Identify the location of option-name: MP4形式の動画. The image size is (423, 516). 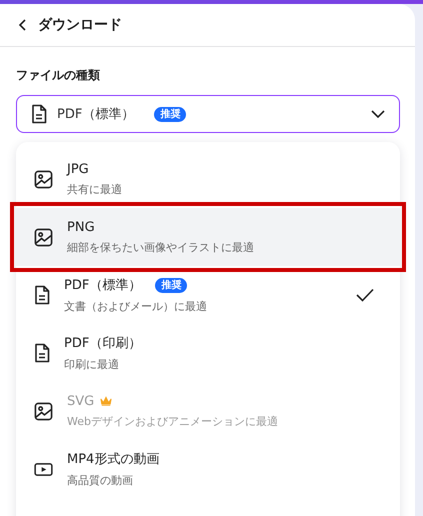
(113, 459).